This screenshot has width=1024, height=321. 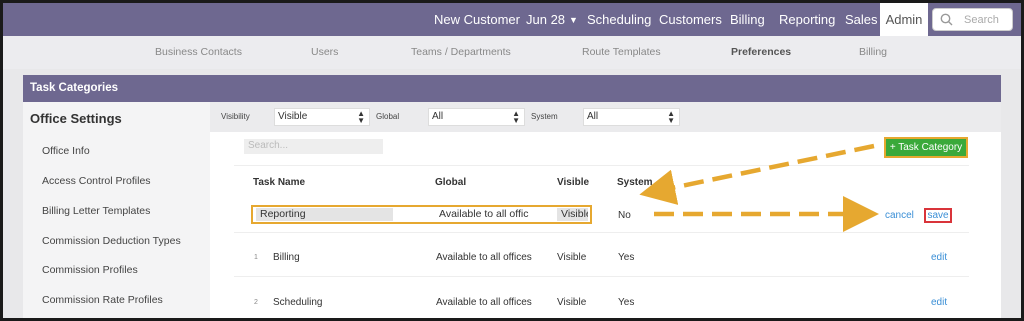 I want to click on arrow-to-new-row, so click(x=757, y=174).